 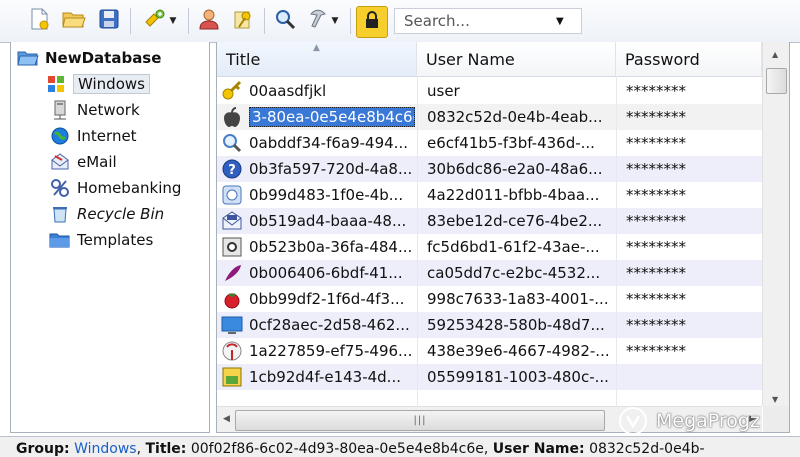 What do you see at coordinates (775, 399) in the screenshot?
I see `scroll-down-icon: ▼` at bounding box center [775, 399].